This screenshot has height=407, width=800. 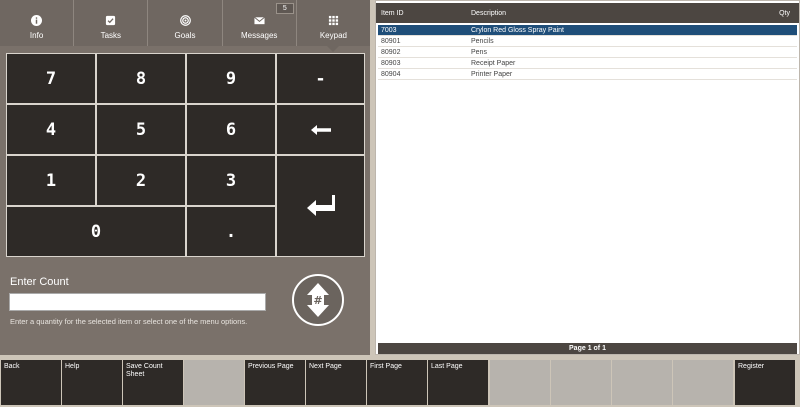 What do you see at coordinates (31, 382) in the screenshot?
I see `back-button: Back` at bounding box center [31, 382].